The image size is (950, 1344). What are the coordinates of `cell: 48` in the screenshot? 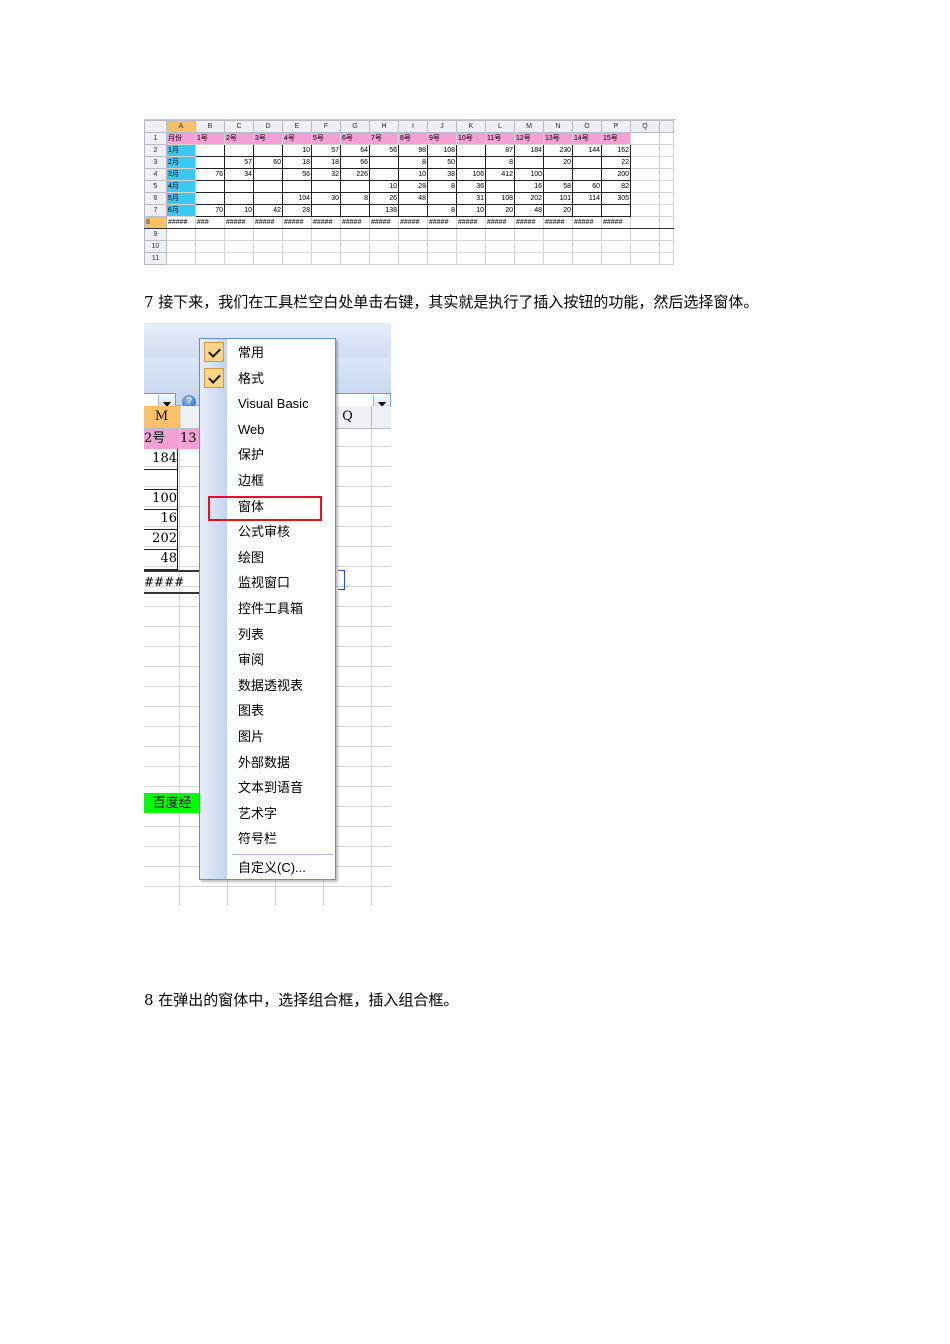 It's located at (413, 198).